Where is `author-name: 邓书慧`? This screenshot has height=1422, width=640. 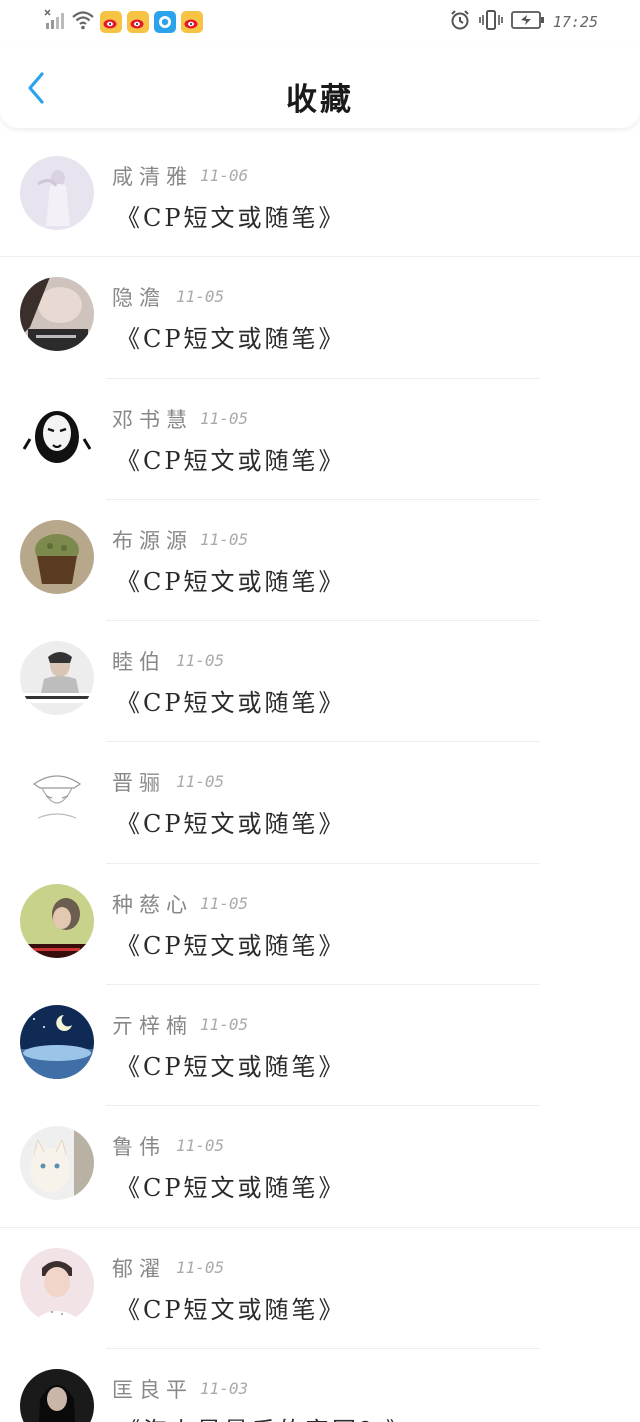
author-name: 邓书慧 is located at coordinates (152, 419).